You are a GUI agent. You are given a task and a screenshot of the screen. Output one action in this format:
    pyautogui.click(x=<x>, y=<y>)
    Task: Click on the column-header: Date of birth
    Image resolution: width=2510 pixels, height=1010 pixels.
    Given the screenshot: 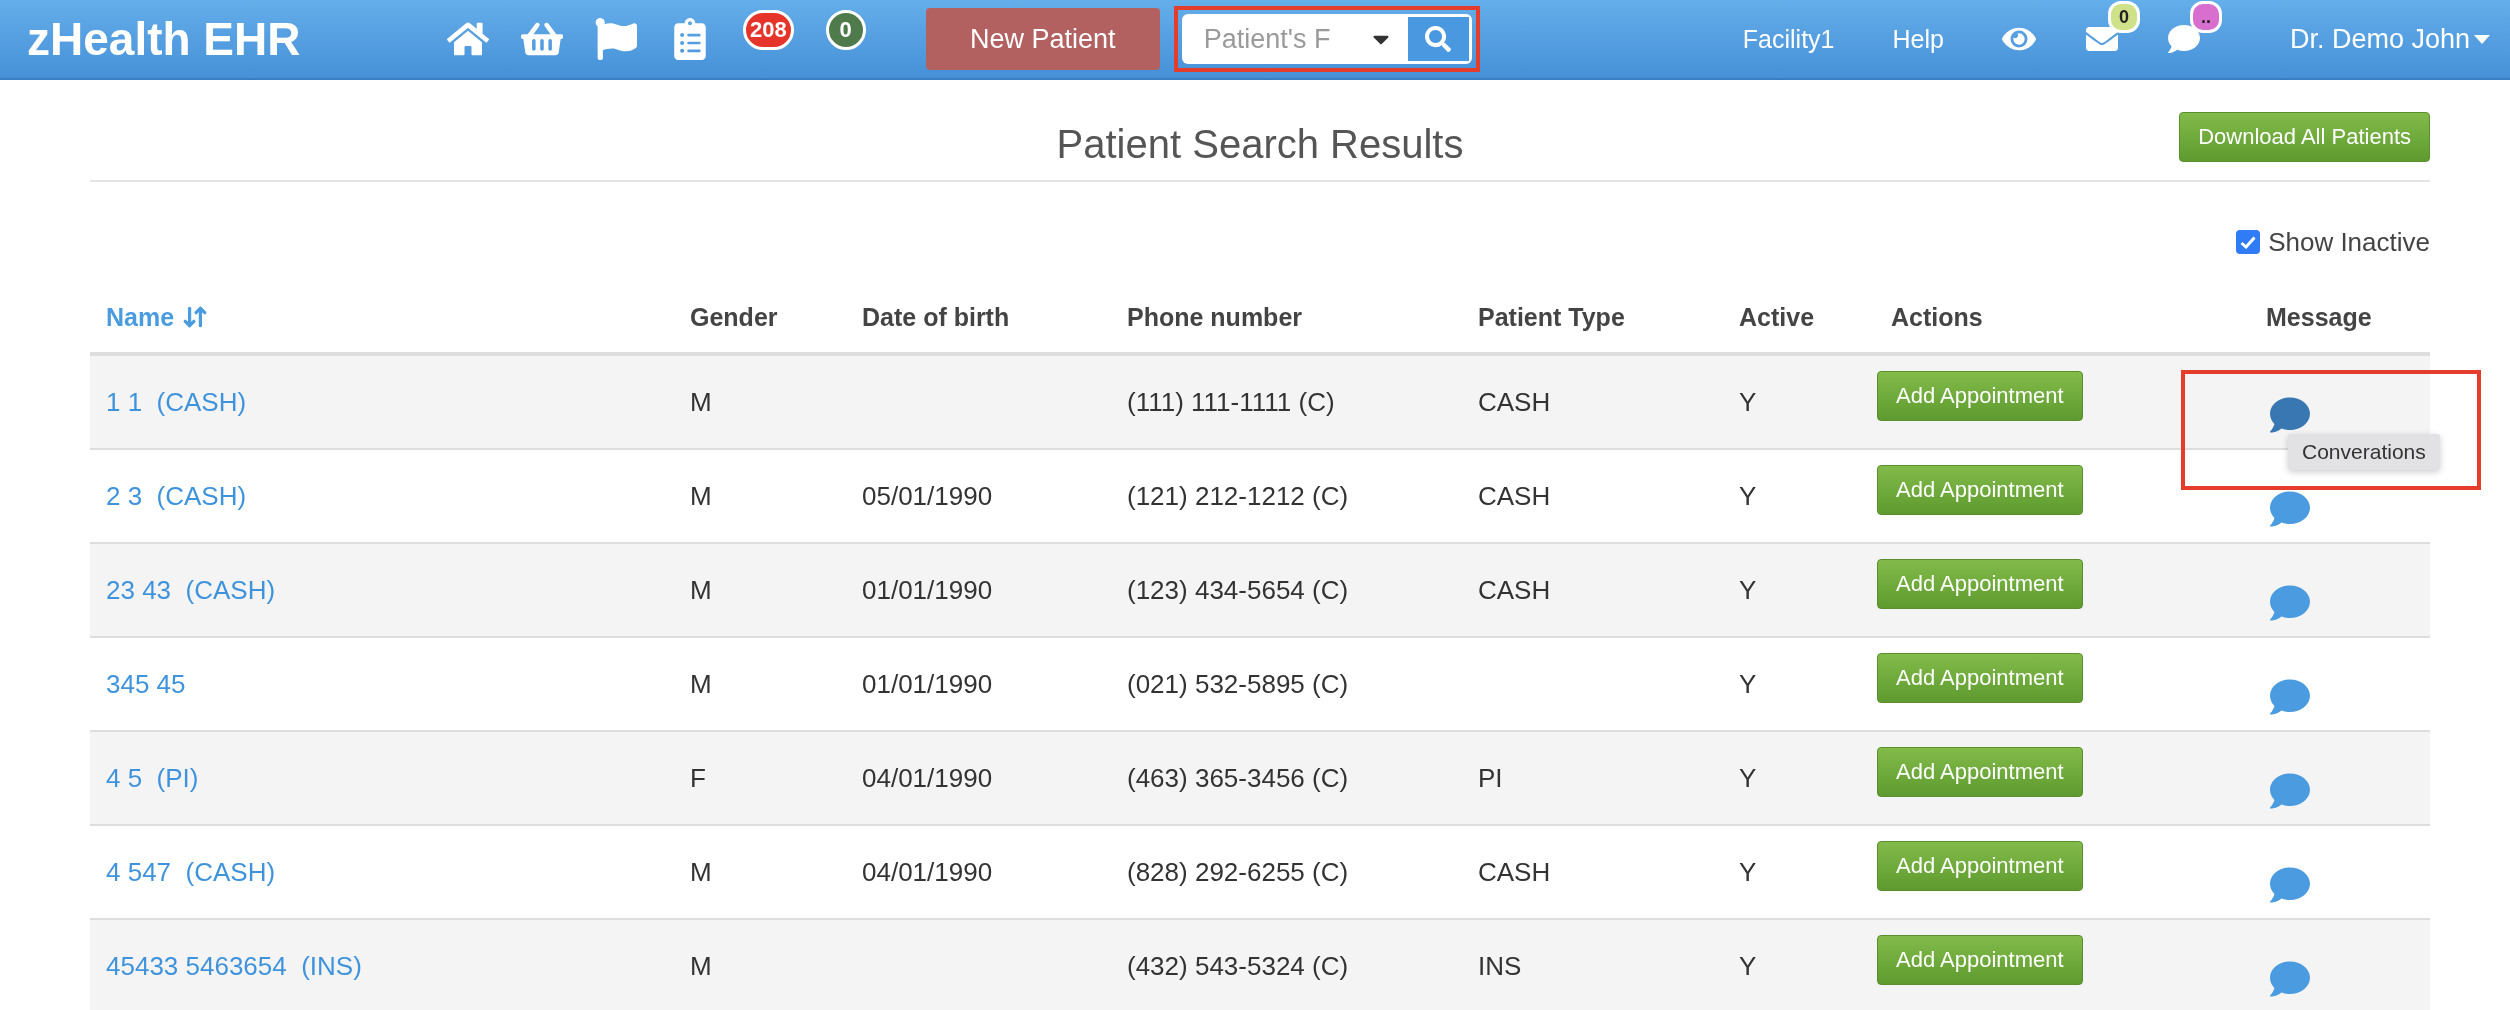 What is the action you would take?
    pyautogui.click(x=936, y=317)
    